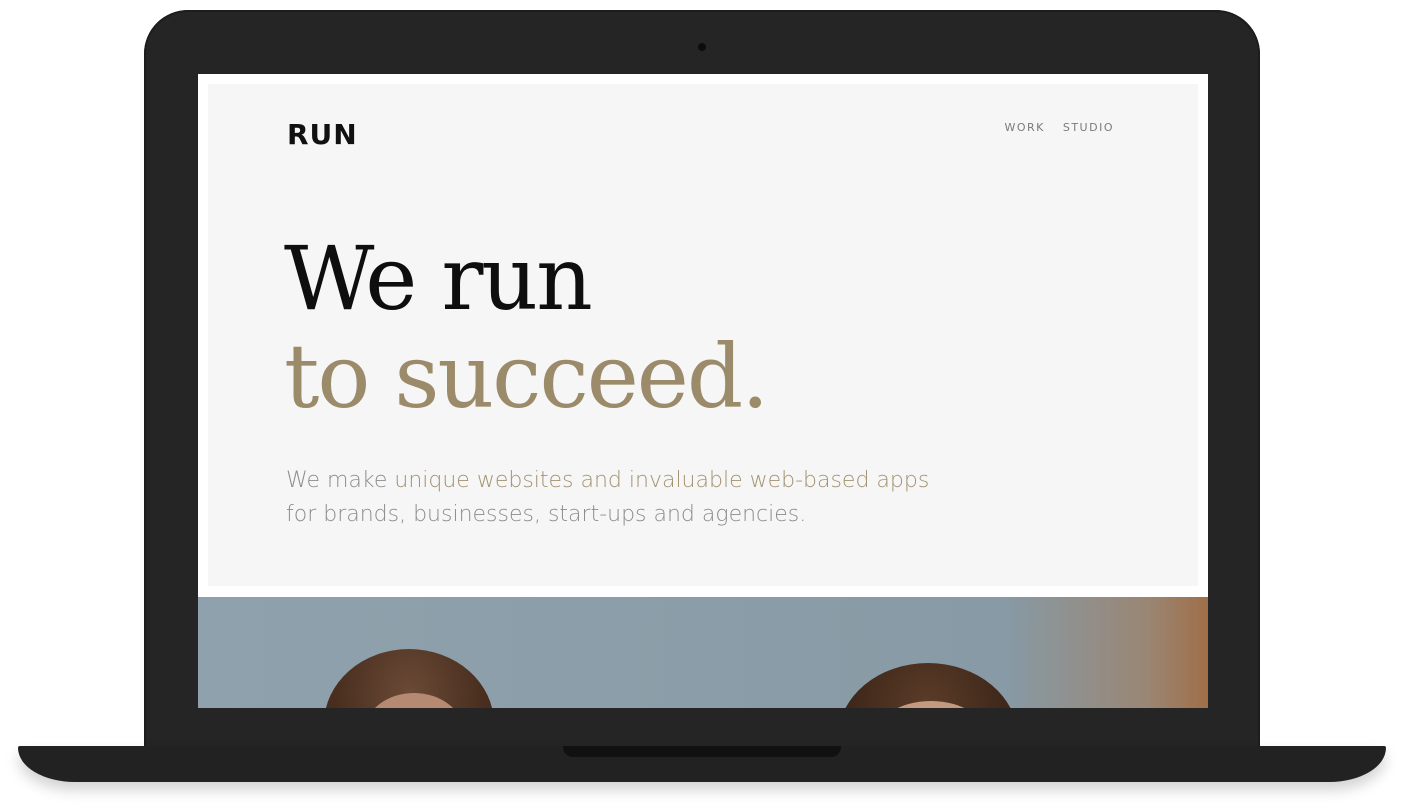 The width and height of the screenshot is (1404, 808). Describe the element at coordinates (702, 47) in the screenshot. I see `camera-icon` at that location.